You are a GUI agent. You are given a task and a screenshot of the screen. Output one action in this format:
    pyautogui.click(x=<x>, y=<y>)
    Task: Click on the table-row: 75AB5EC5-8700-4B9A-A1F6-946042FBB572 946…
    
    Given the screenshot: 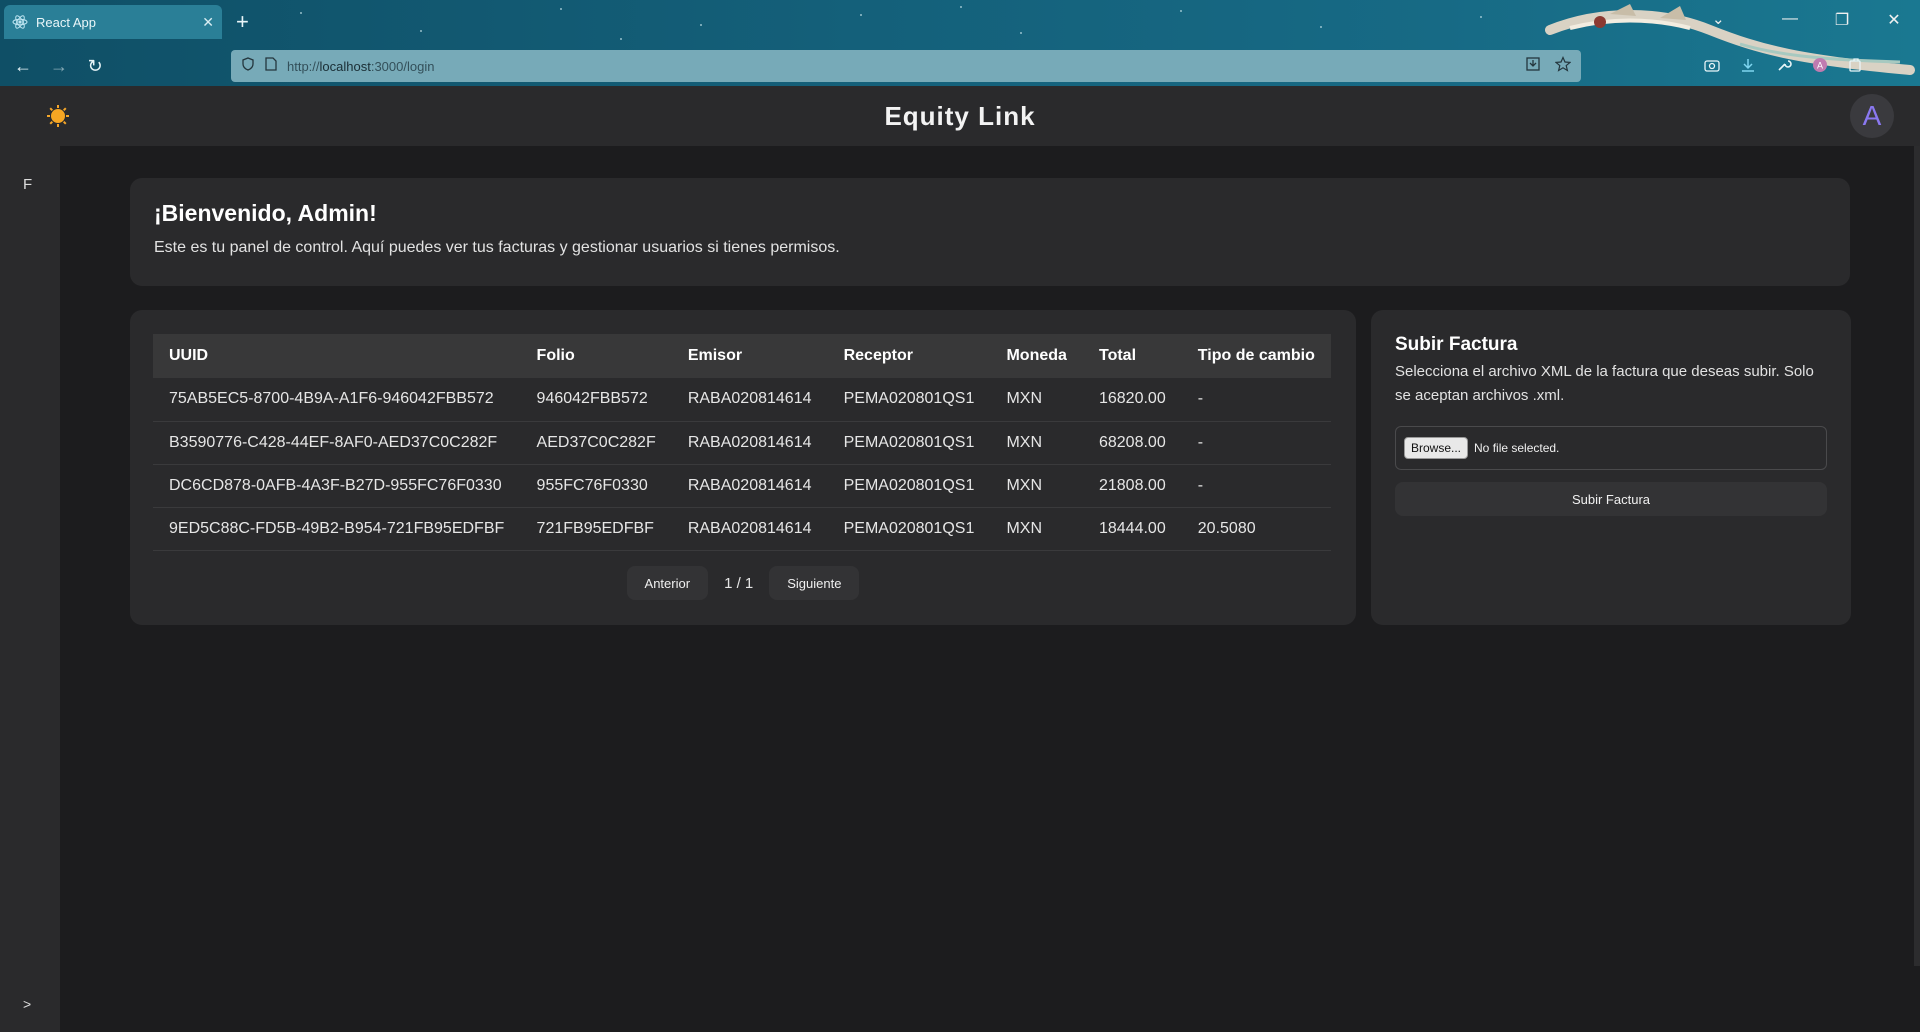 What is the action you would take?
    pyautogui.click(x=742, y=400)
    